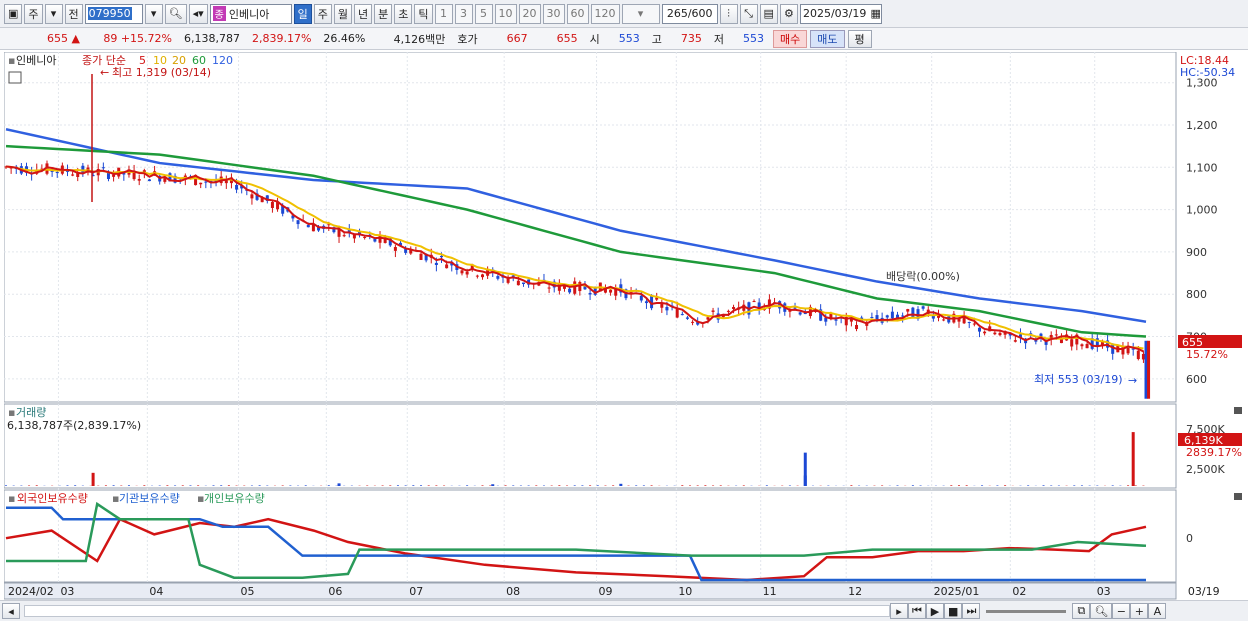 This screenshot has width=1248, height=621. Describe the element at coordinates (640, 13) in the screenshot. I see `interval-custom-select: ▾` at that location.